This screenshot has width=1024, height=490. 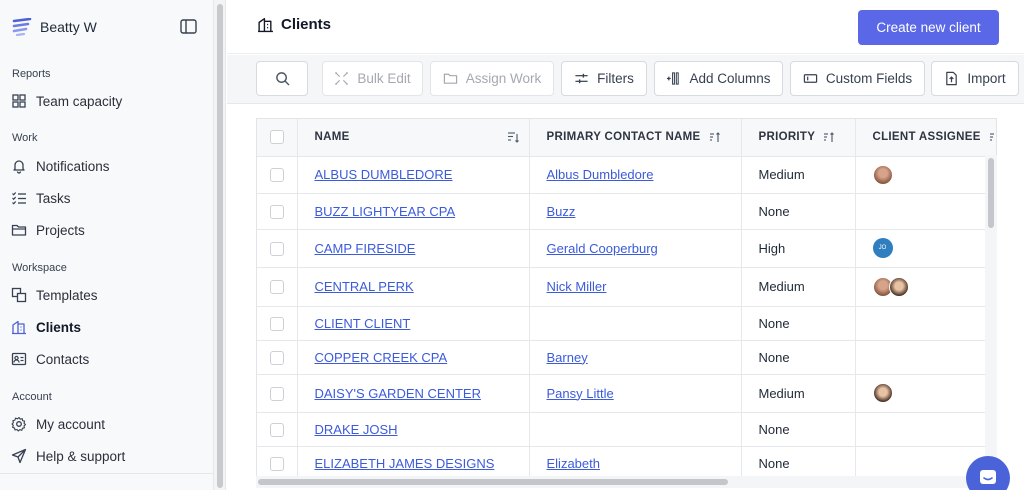 What do you see at coordinates (58, 424) in the screenshot?
I see `sidebar-item-my-account: My account` at bounding box center [58, 424].